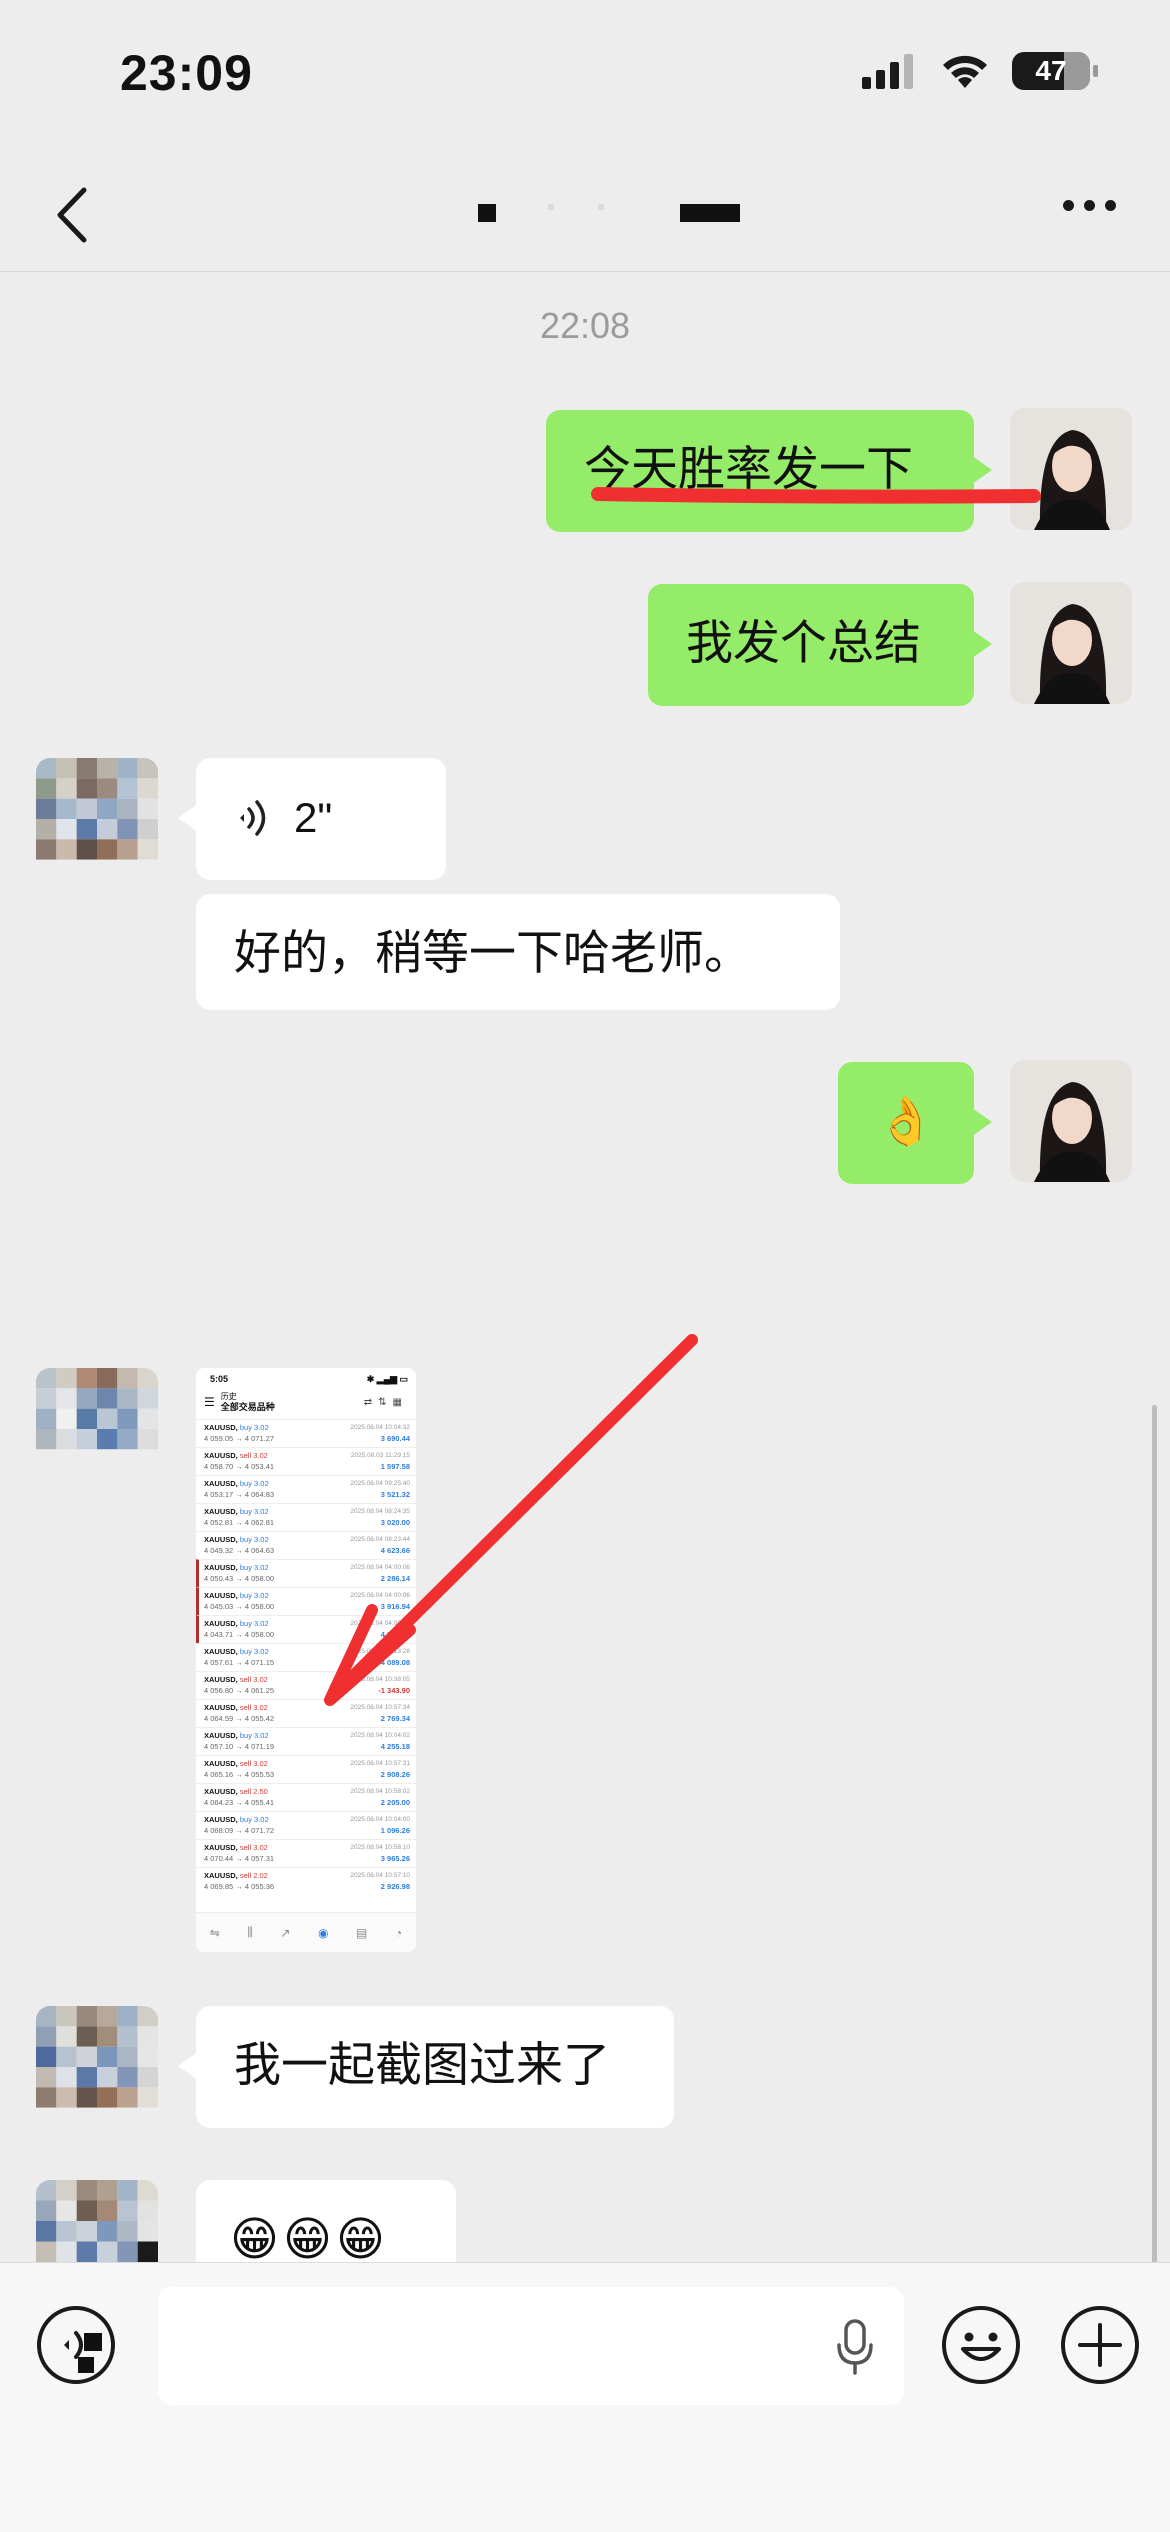  Describe the element at coordinates (253, 1791) in the screenshot. I see `trade-side: sell 2.50` at that location.